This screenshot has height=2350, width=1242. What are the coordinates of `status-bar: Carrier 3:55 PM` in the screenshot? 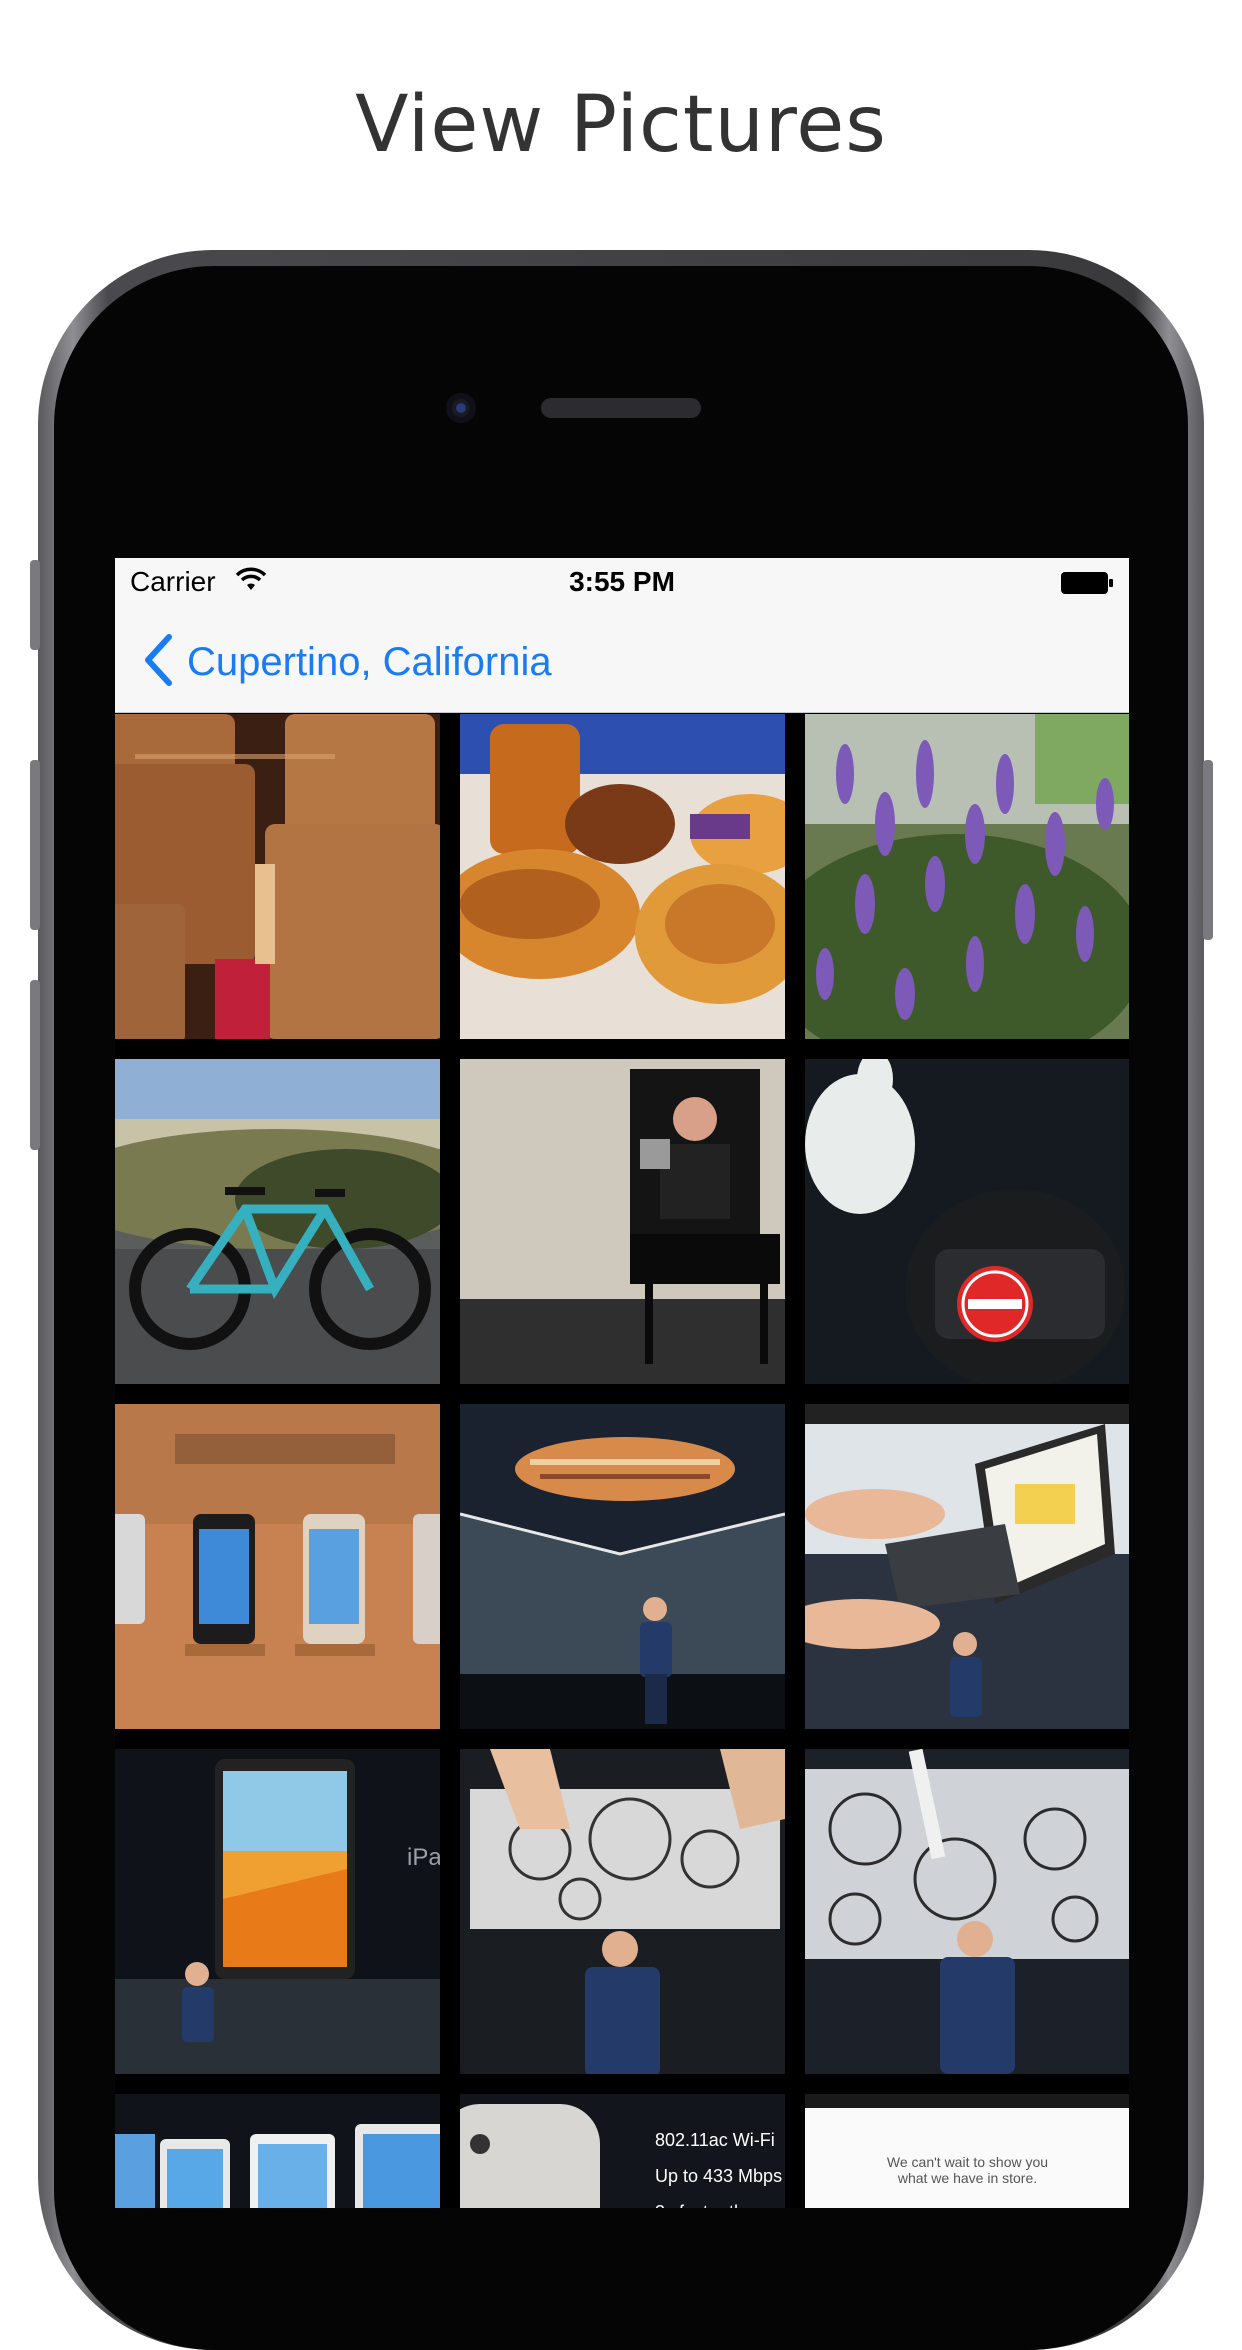 It's located at (622, 583).